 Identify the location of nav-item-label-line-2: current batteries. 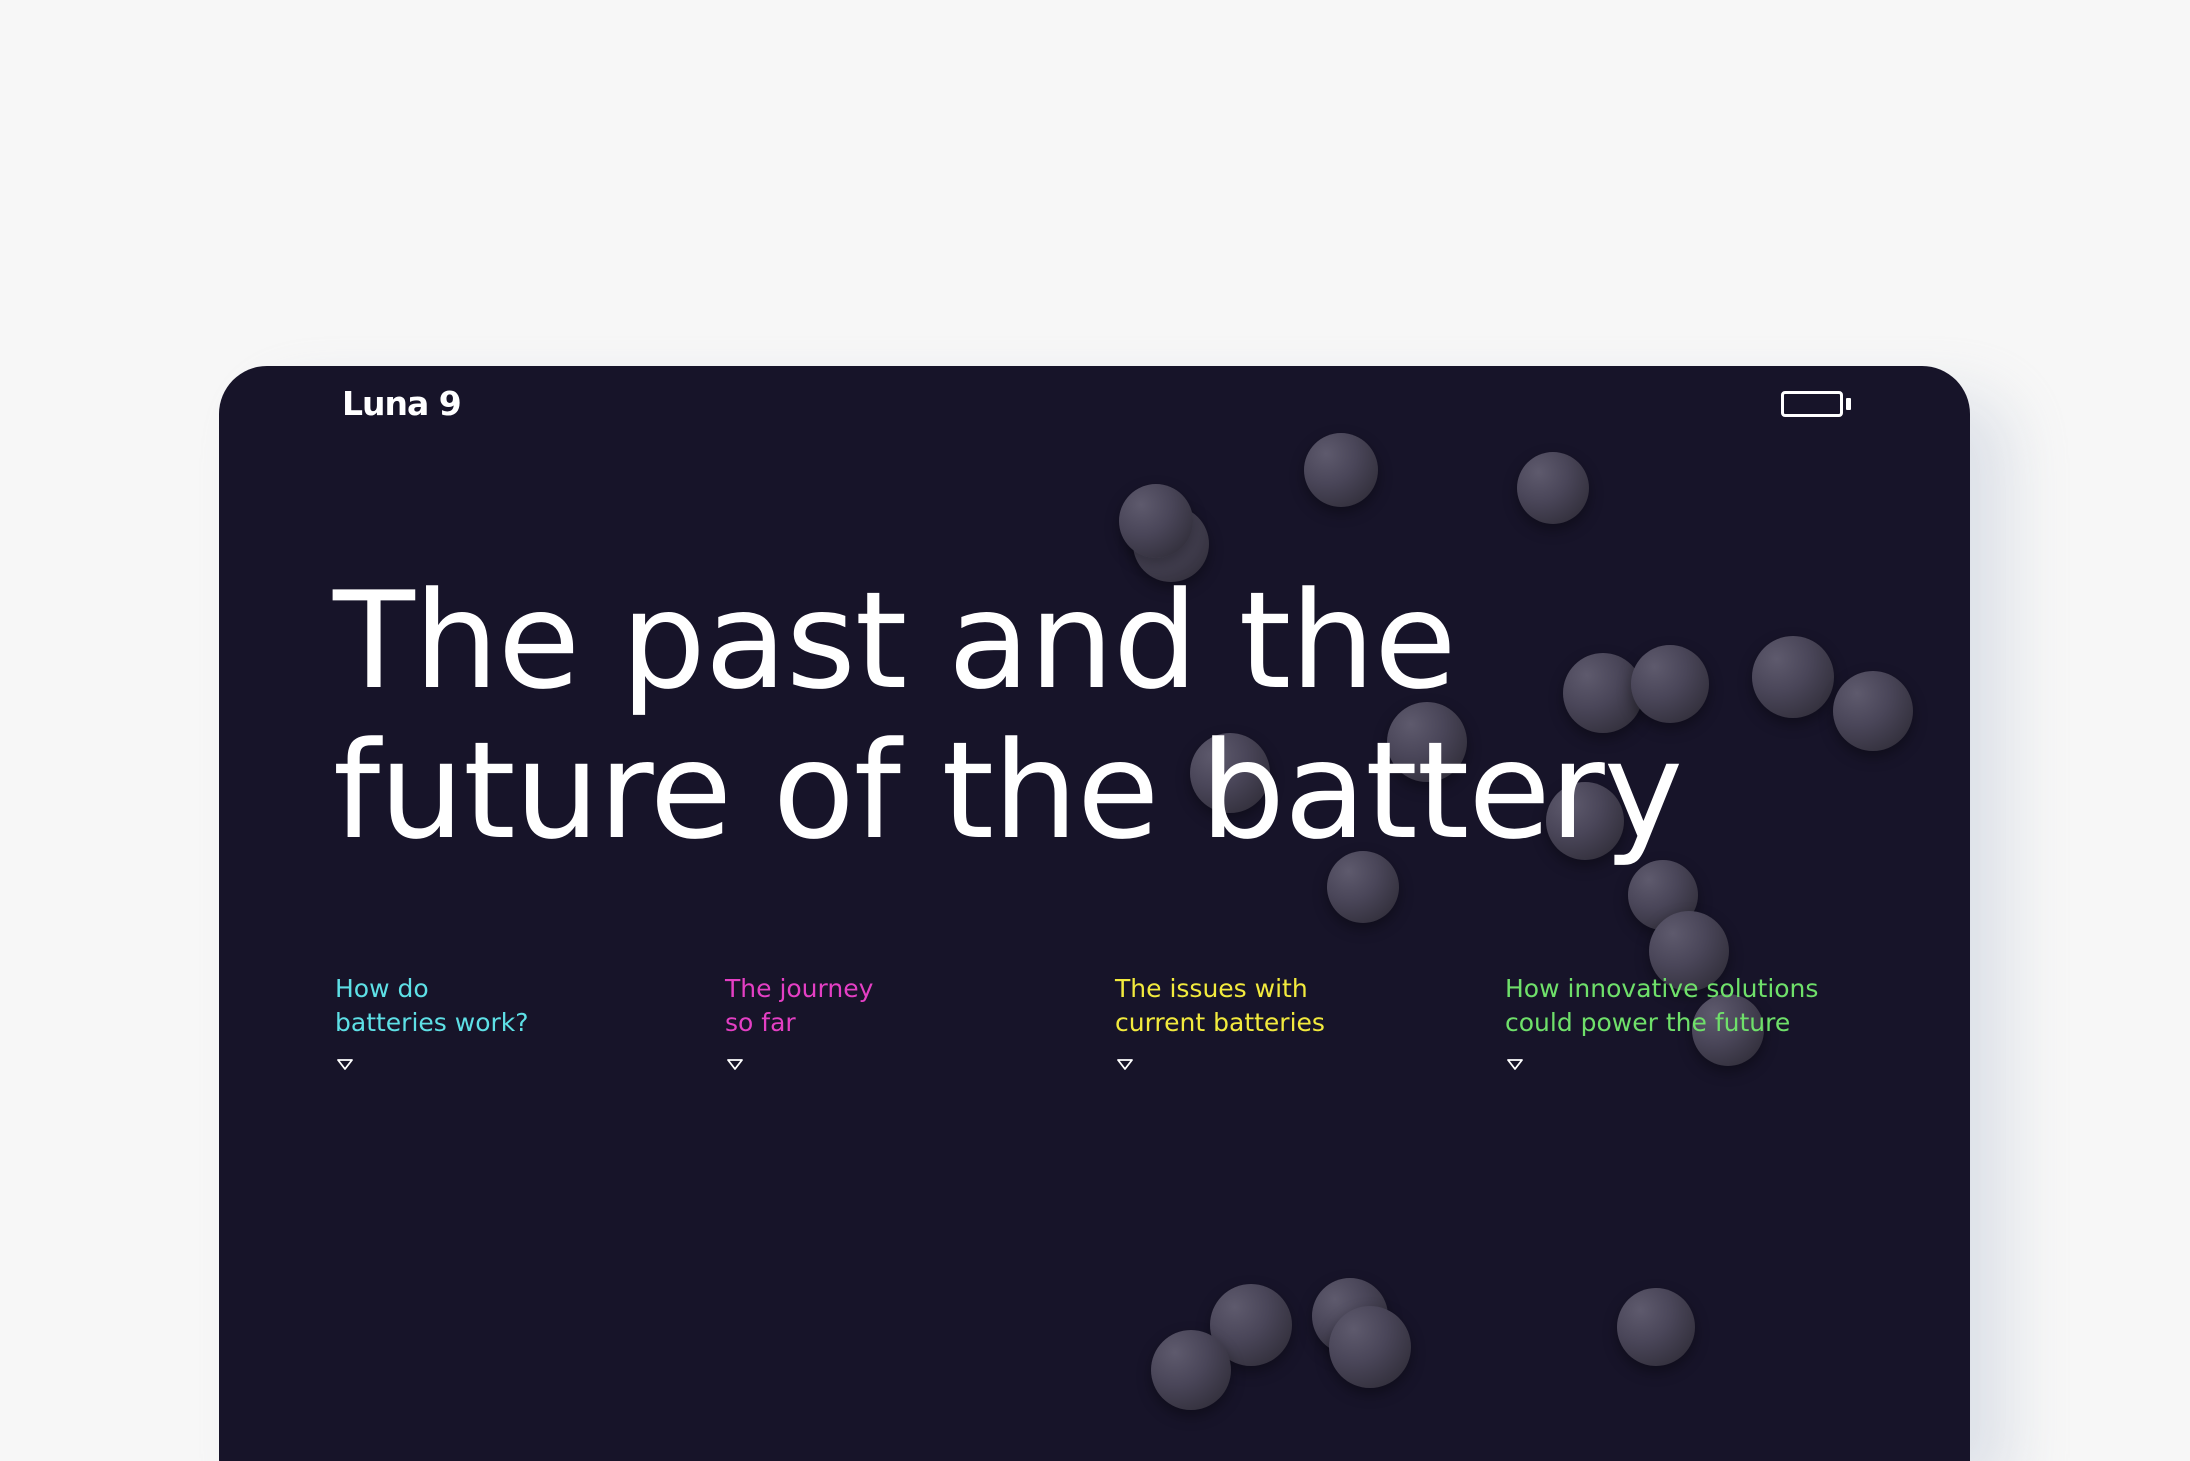
(1220, 1022).